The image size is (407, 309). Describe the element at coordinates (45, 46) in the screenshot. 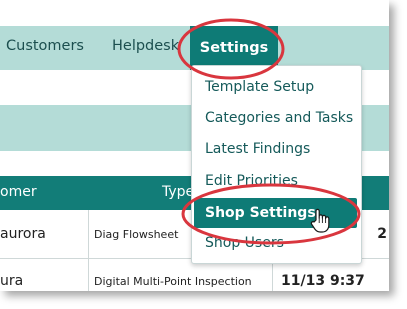

I see `nav-customers: Customers` at that location.